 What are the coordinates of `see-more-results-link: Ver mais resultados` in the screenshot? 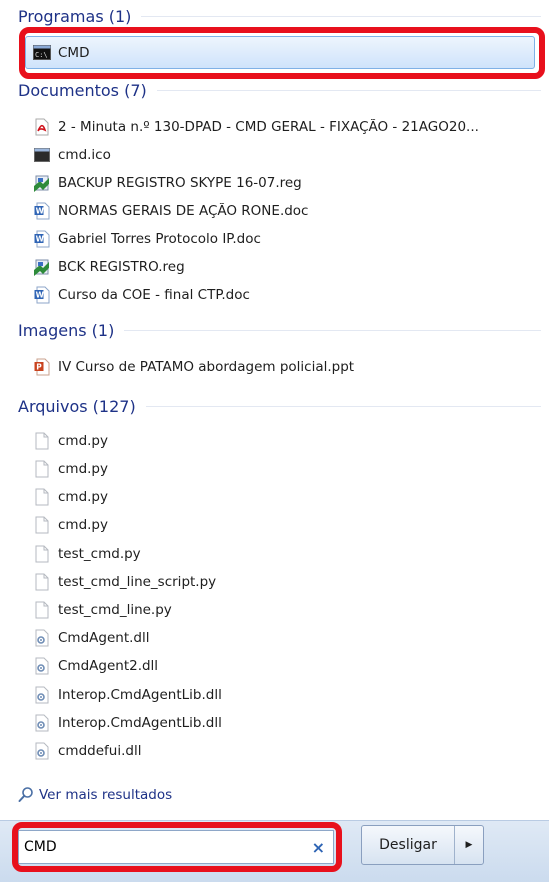 It's located at (95, 795).